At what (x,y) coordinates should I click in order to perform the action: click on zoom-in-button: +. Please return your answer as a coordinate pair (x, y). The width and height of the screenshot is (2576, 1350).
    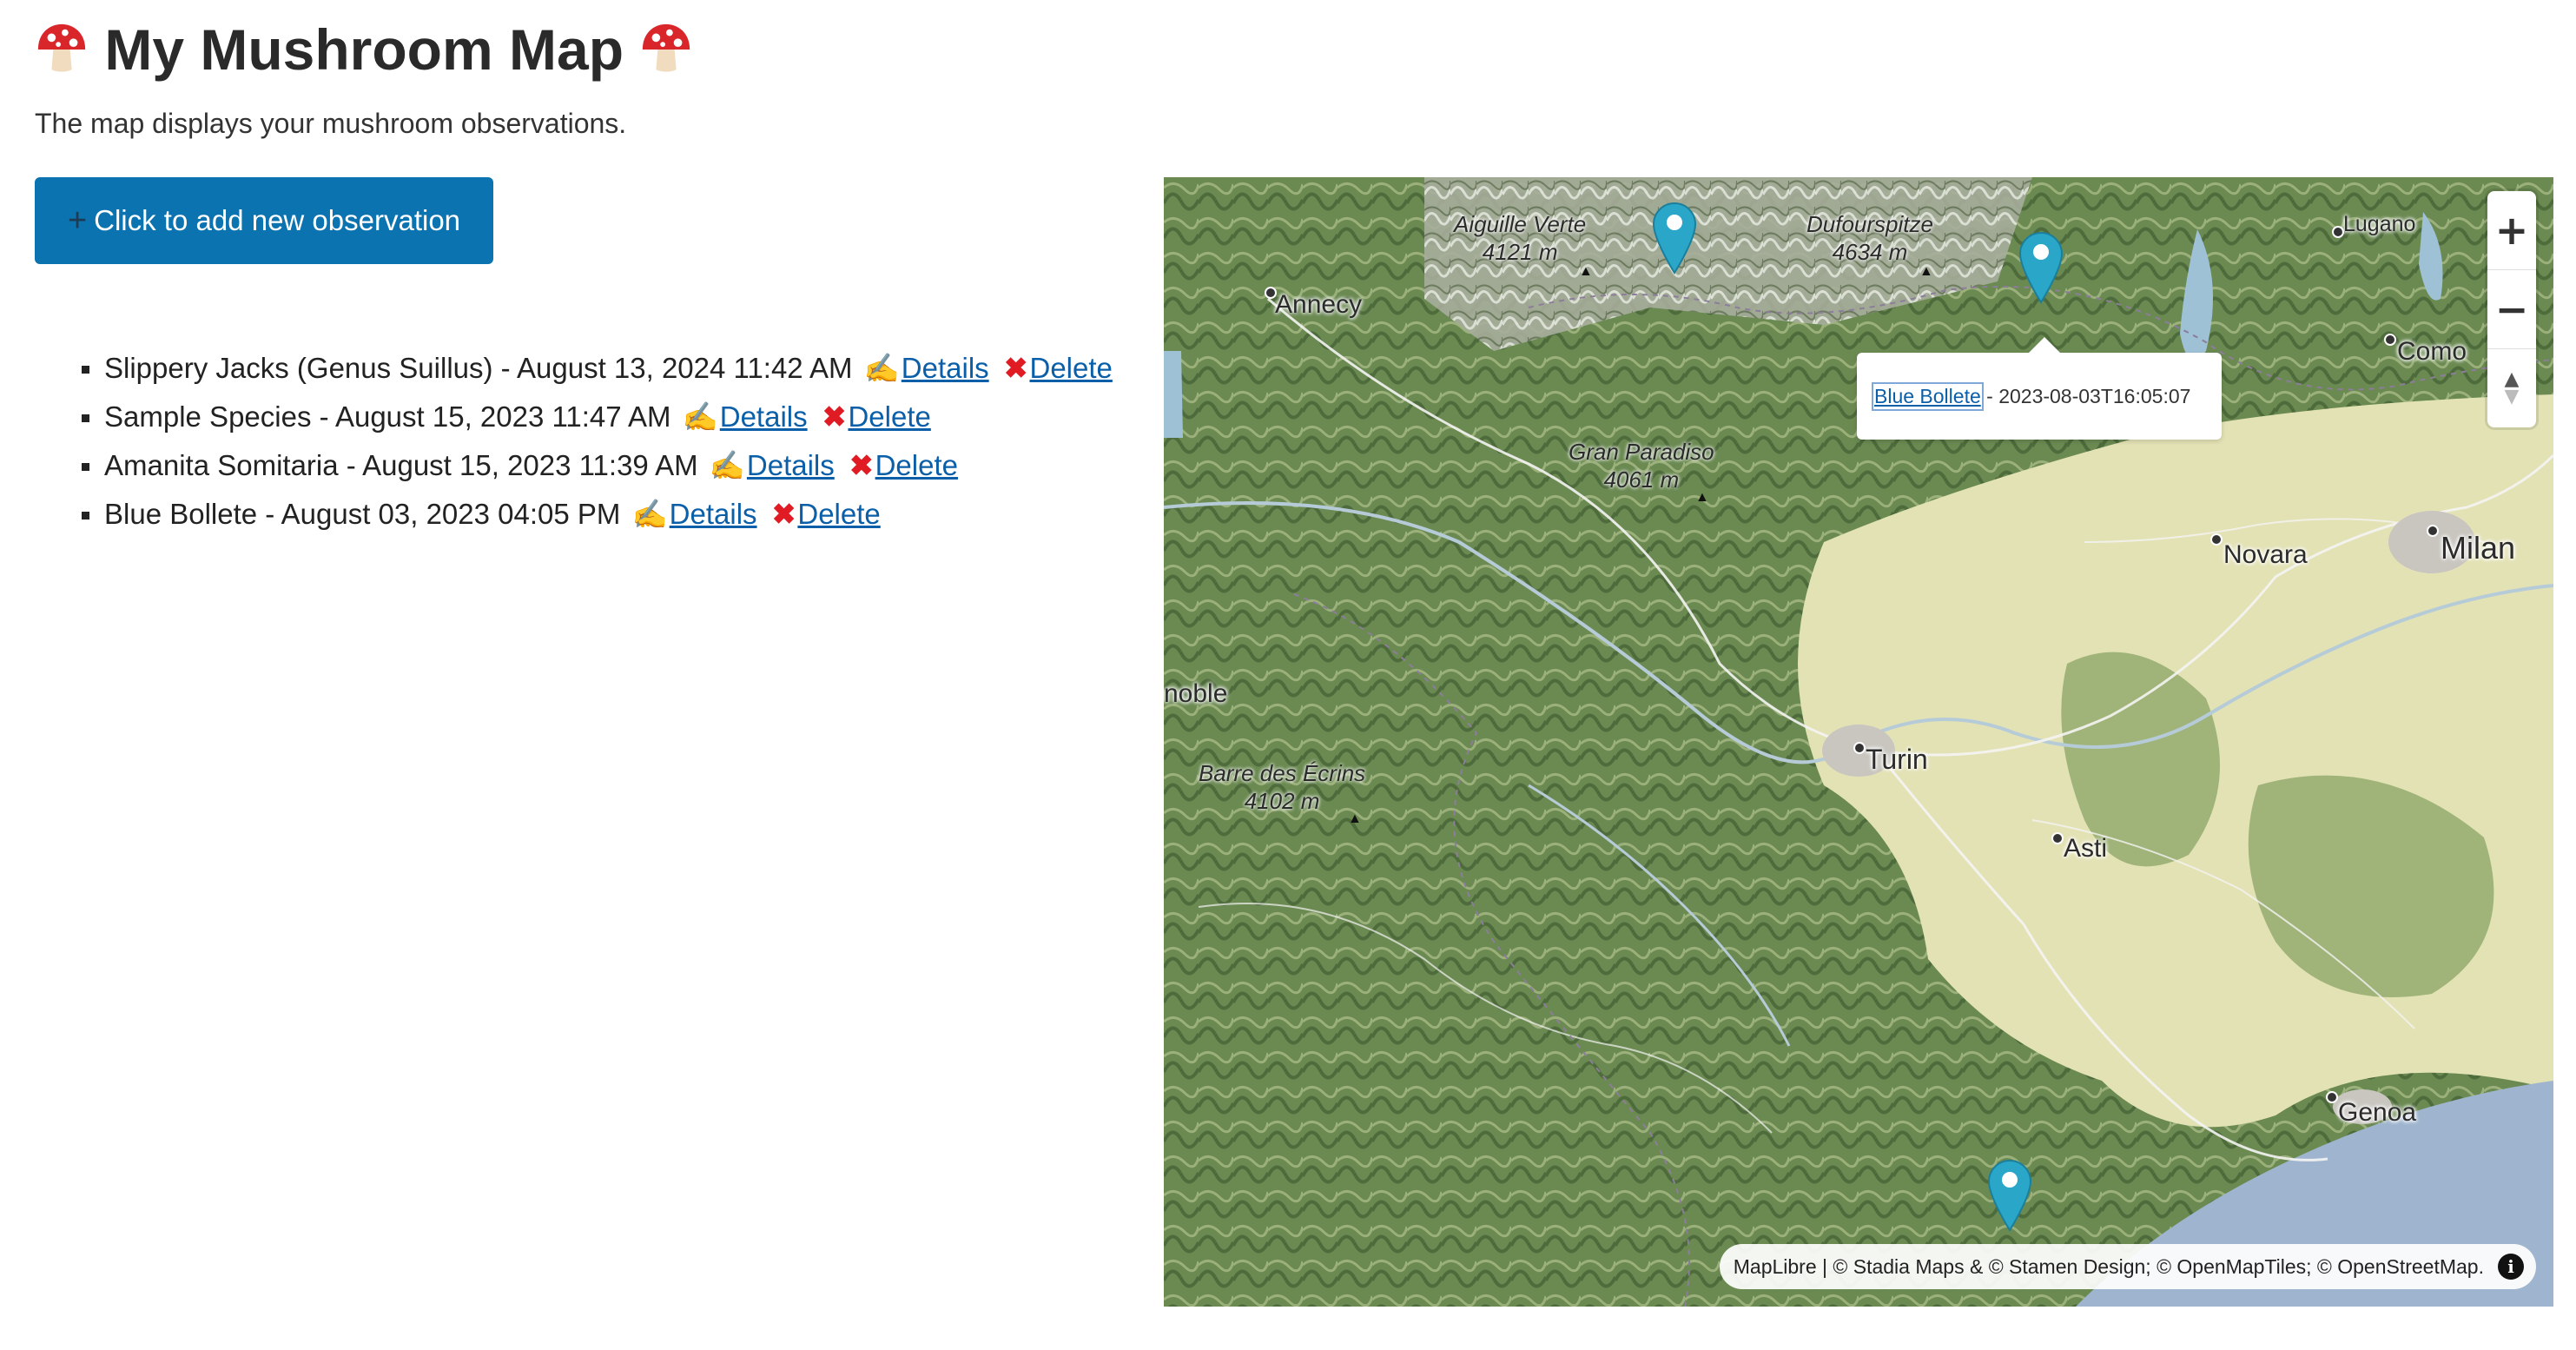
    Looking at the image, I should click on (2511, 230).